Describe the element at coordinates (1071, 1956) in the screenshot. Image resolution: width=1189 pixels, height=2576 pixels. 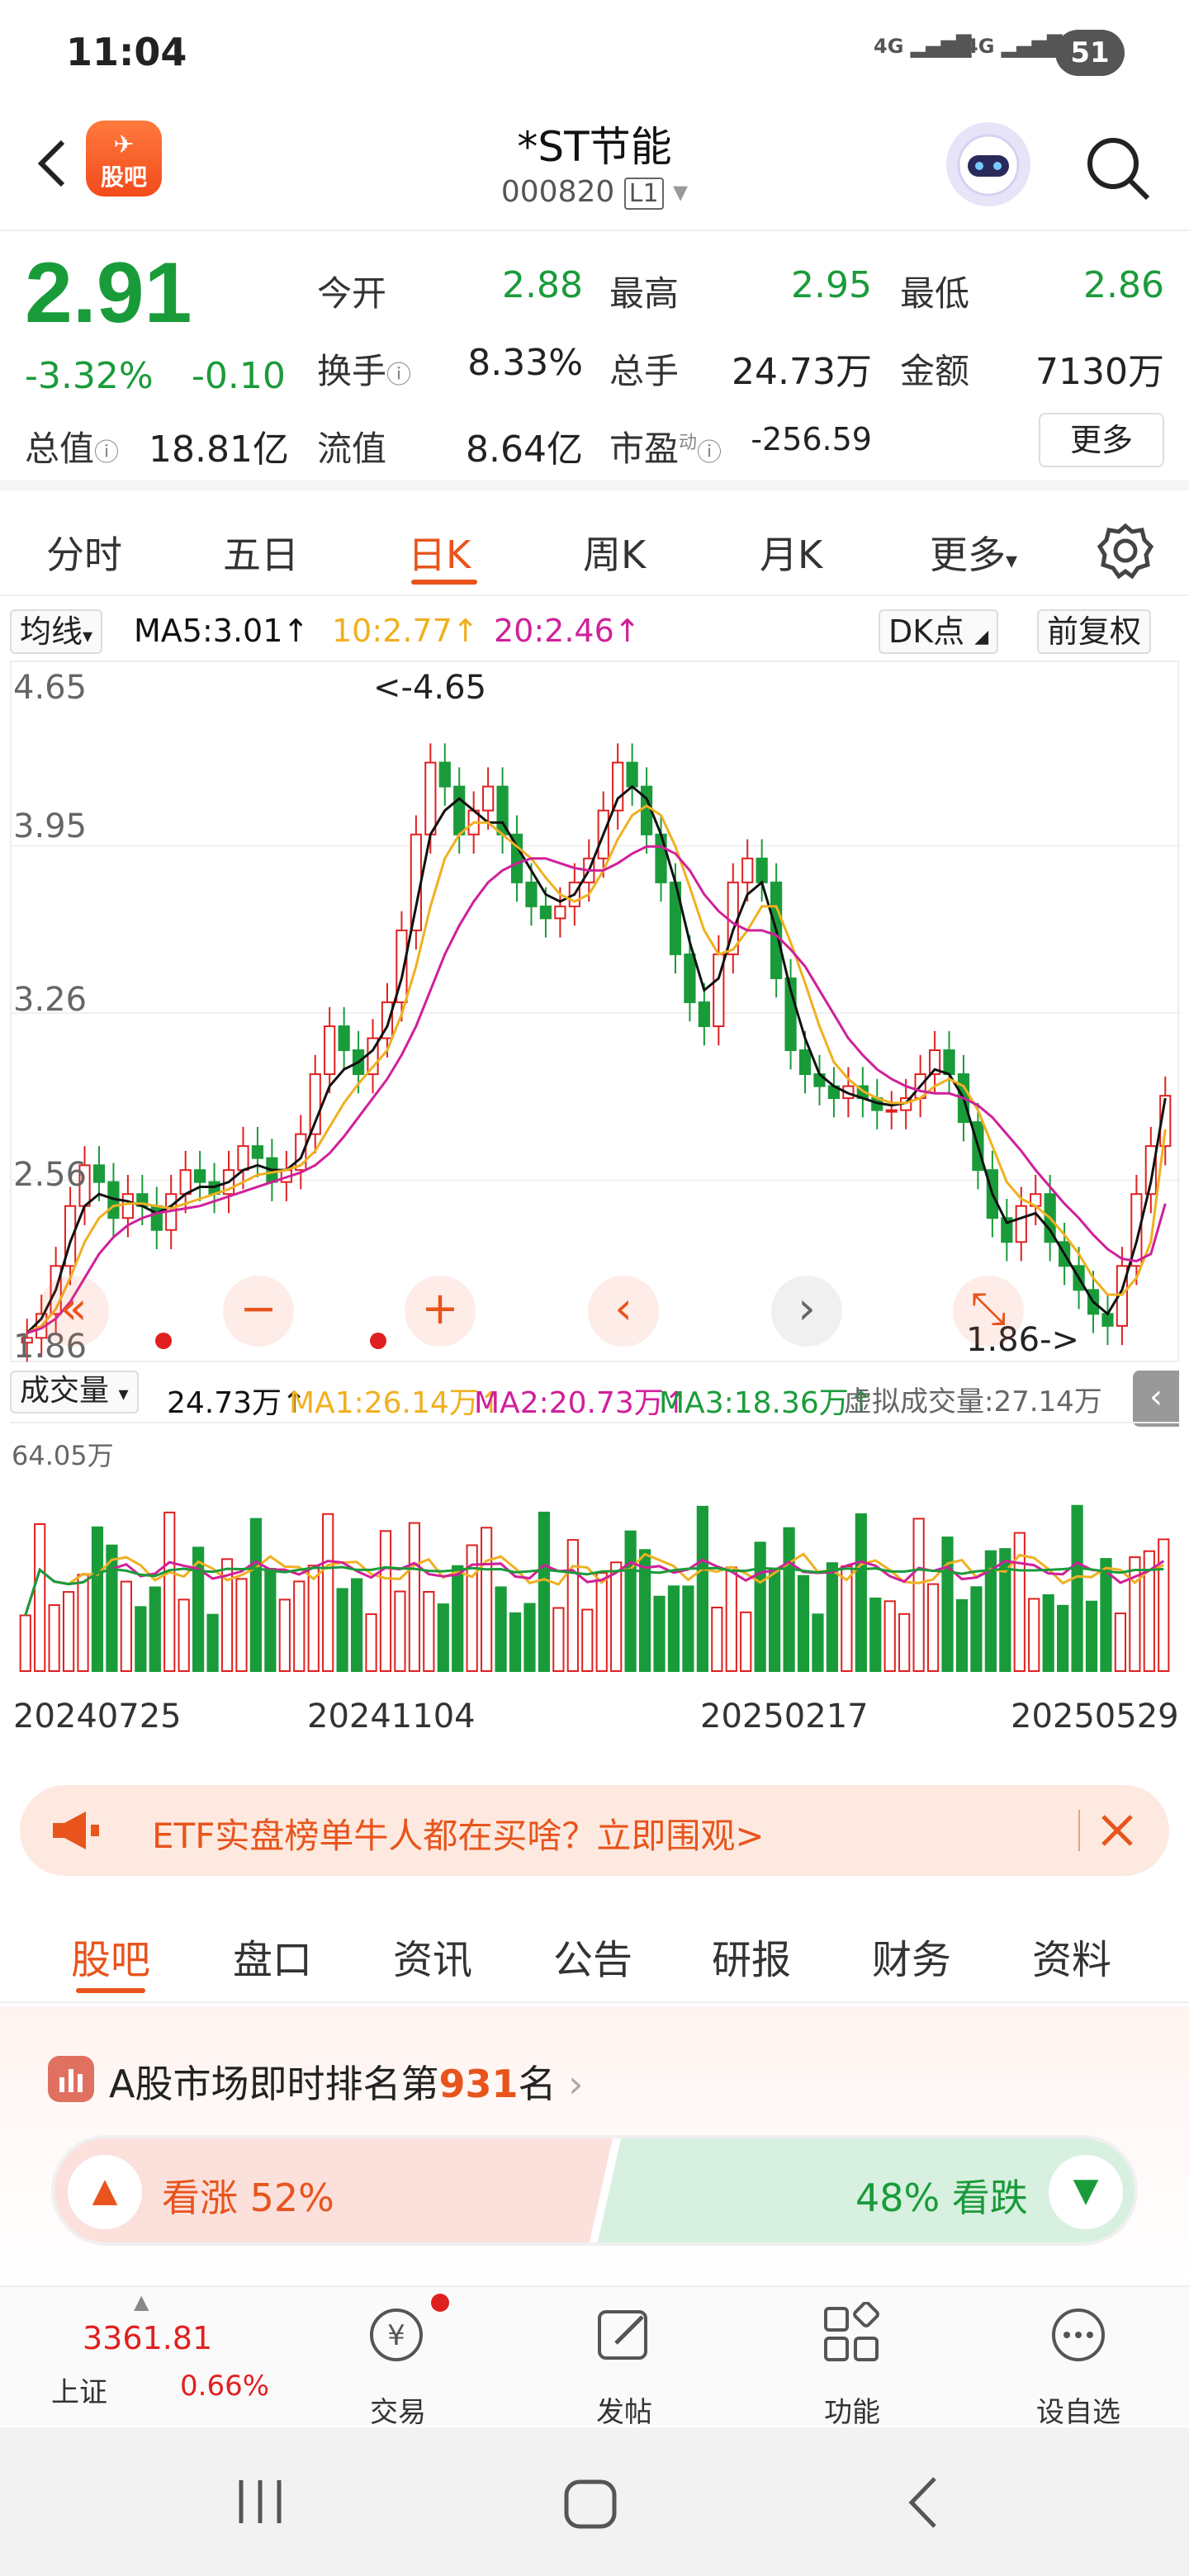
I see `tab-profile: 资料` at that location.